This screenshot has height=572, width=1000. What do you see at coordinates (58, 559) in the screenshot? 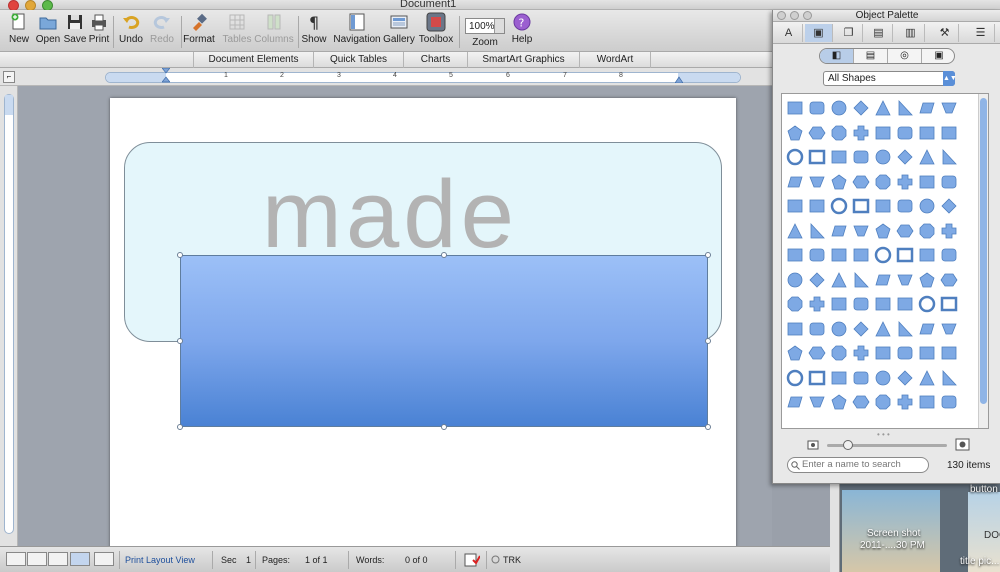
I see `publishing-view-button` at bounding box center [58, 559].